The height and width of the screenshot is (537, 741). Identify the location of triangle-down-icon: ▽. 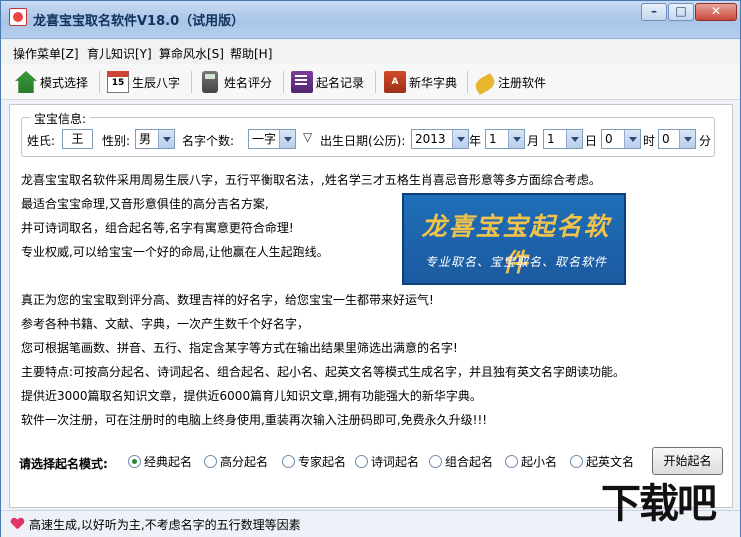
(308, 137).